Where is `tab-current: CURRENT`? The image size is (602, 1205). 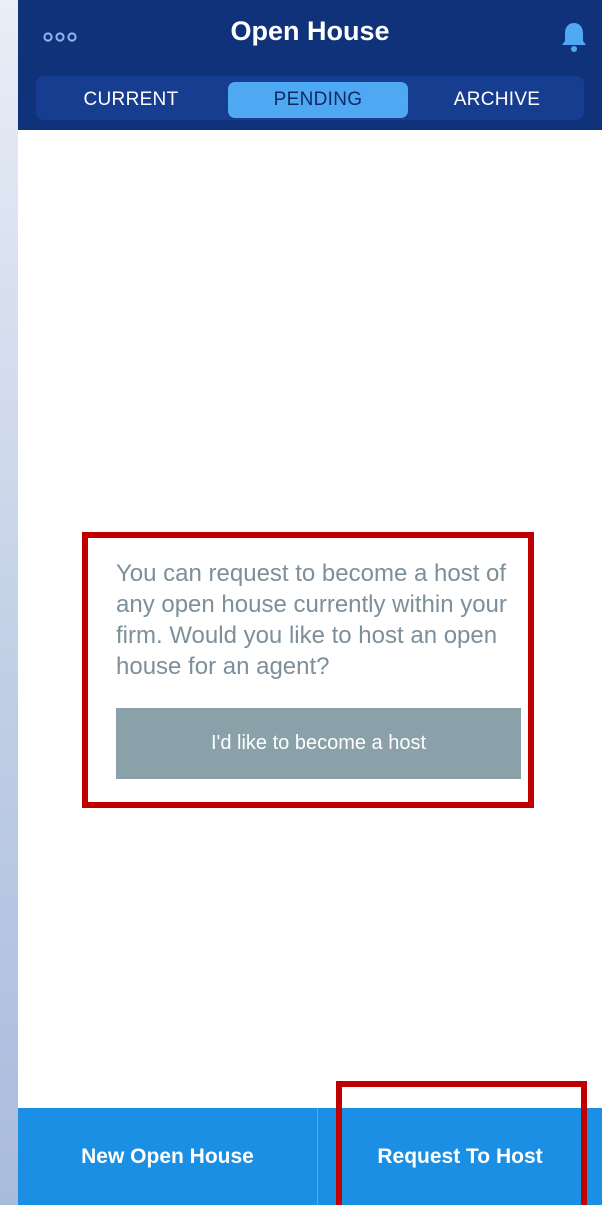
tab-current: CURRENT is located at coordinates (131, 100).